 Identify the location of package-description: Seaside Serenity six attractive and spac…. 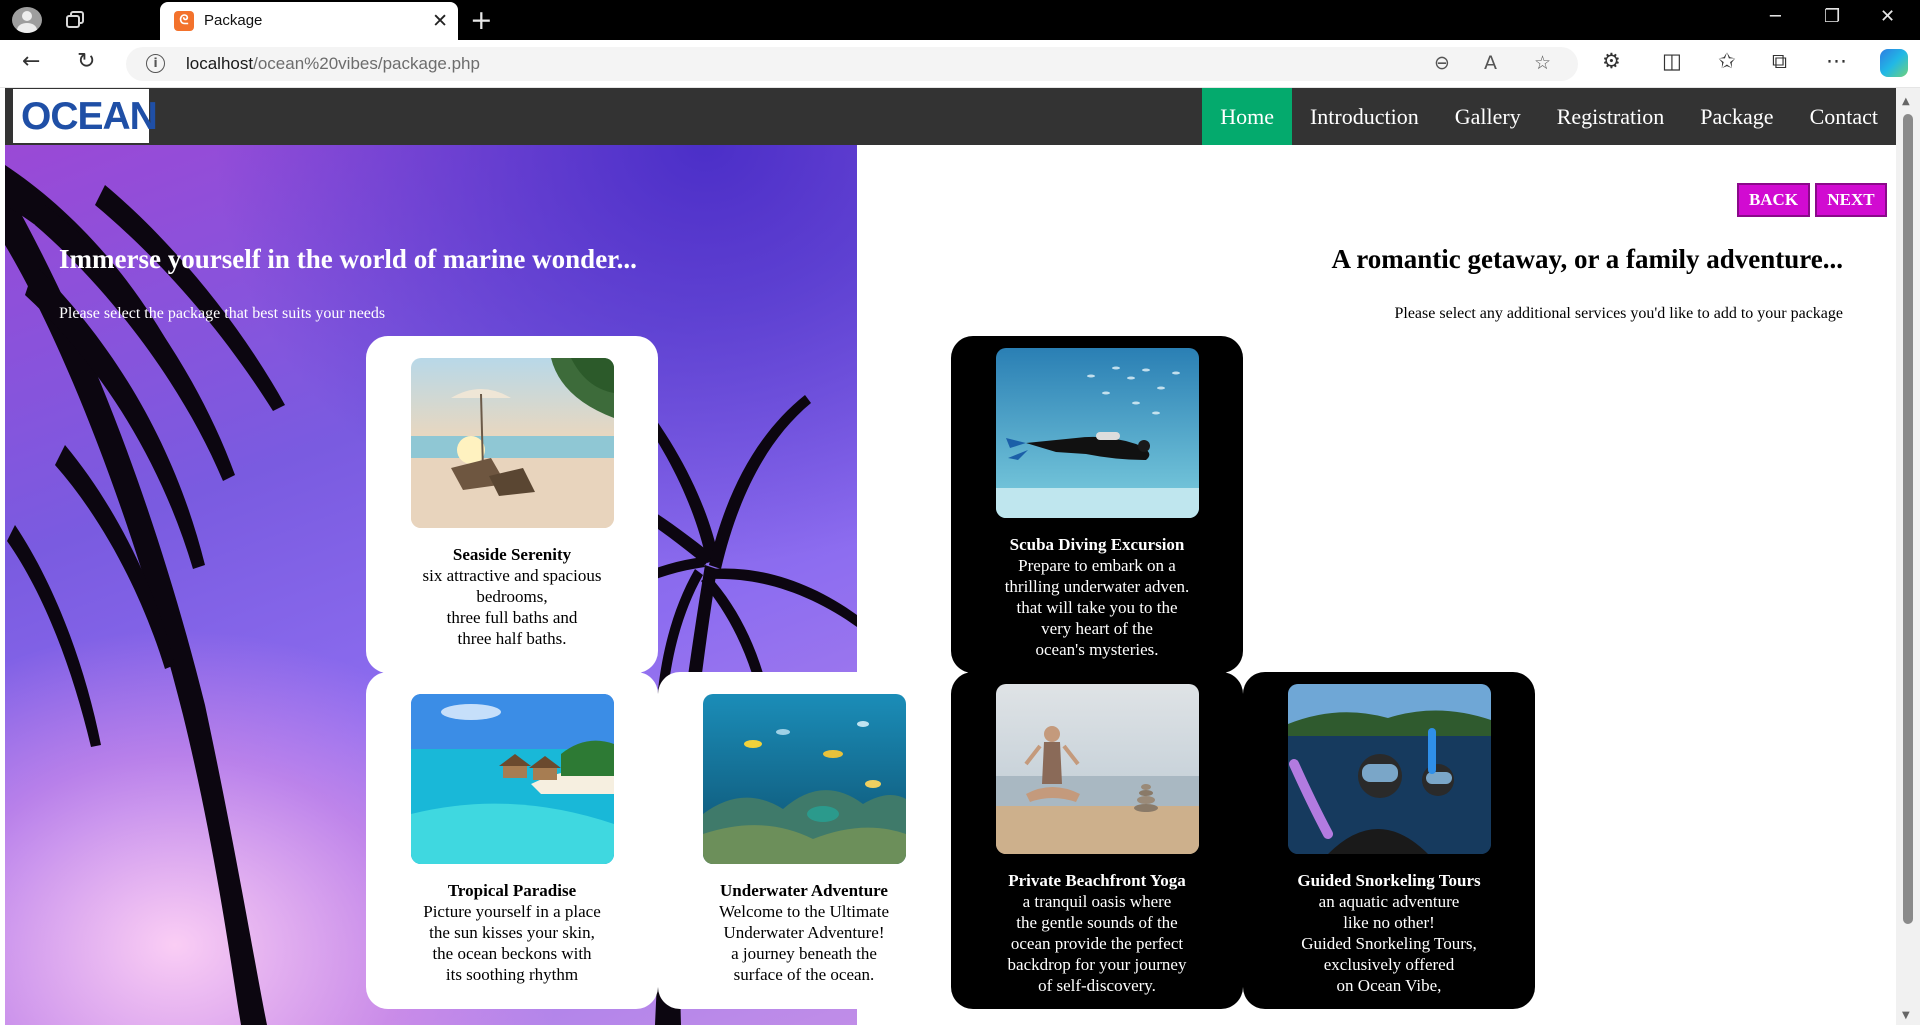
(512, 596).